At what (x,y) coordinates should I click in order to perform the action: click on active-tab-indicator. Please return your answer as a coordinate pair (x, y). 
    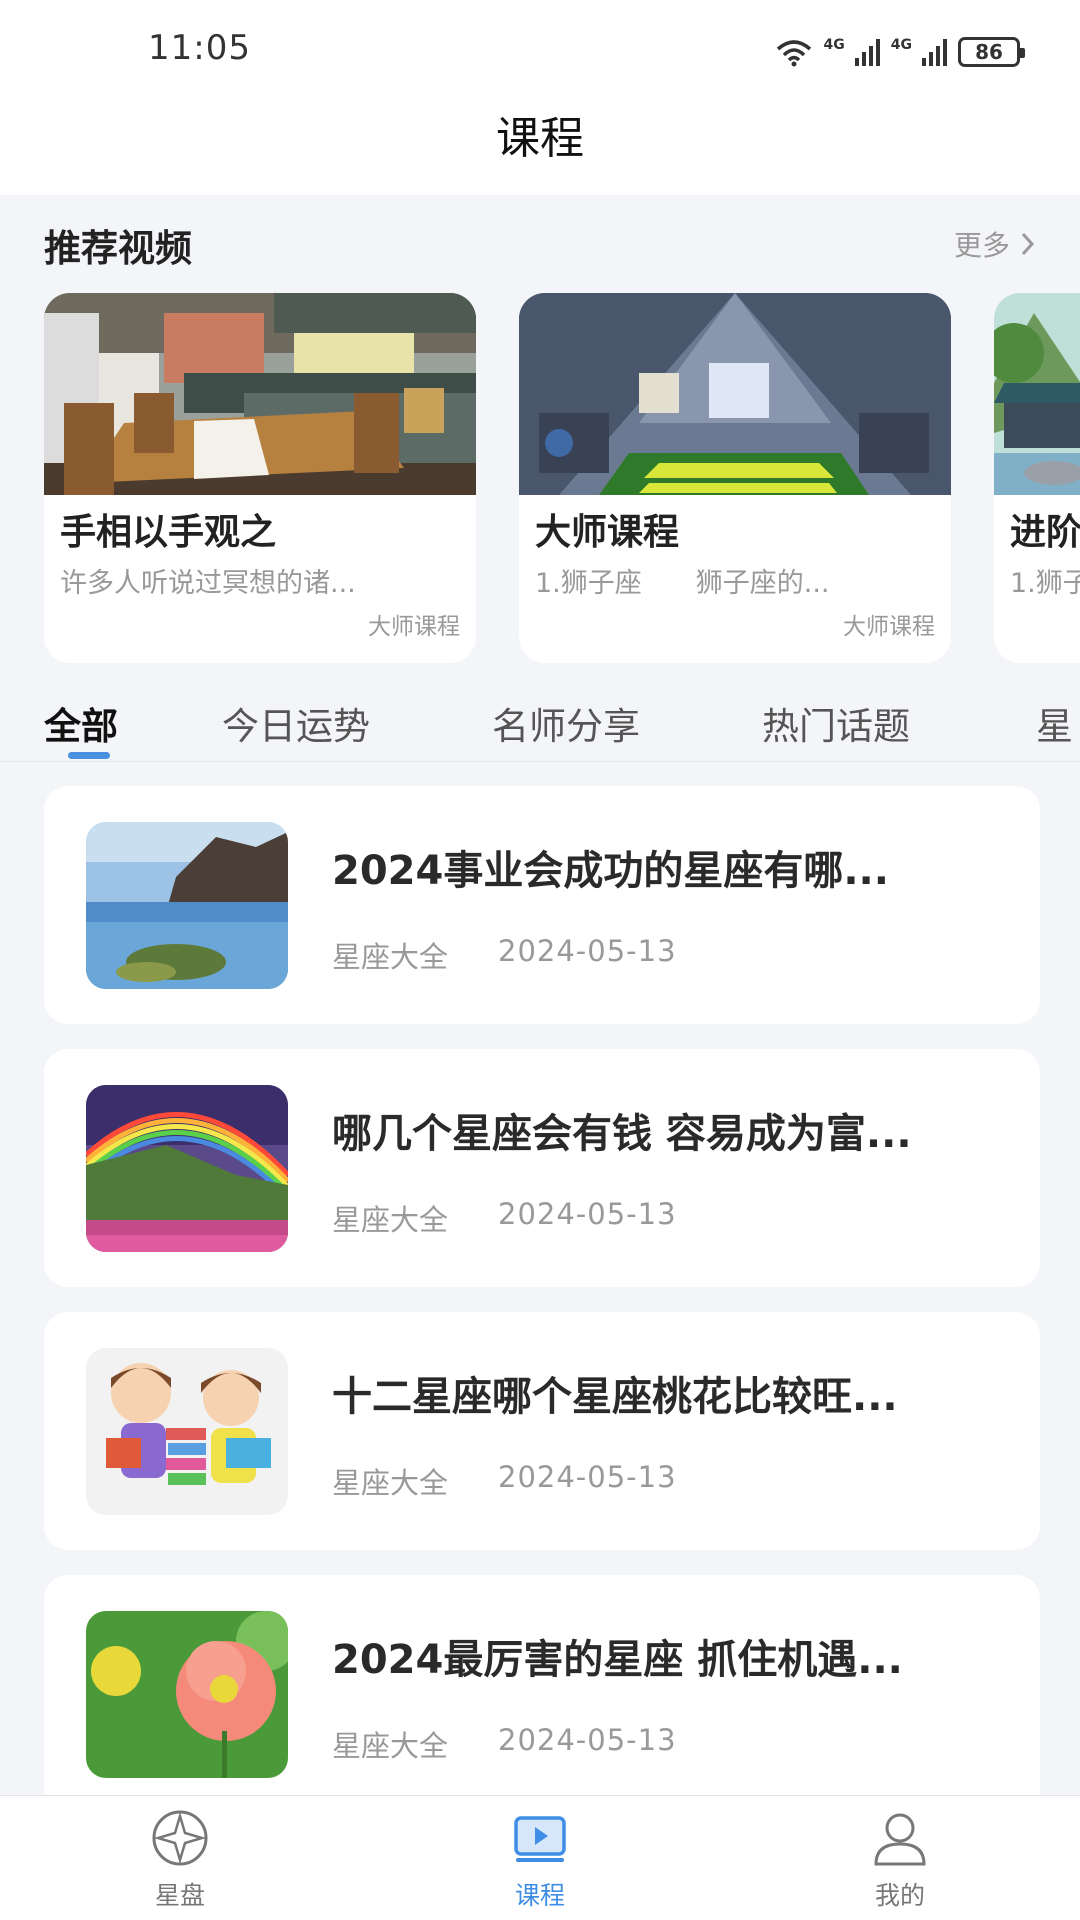
    Looking at the image, I should click on (89, 755).